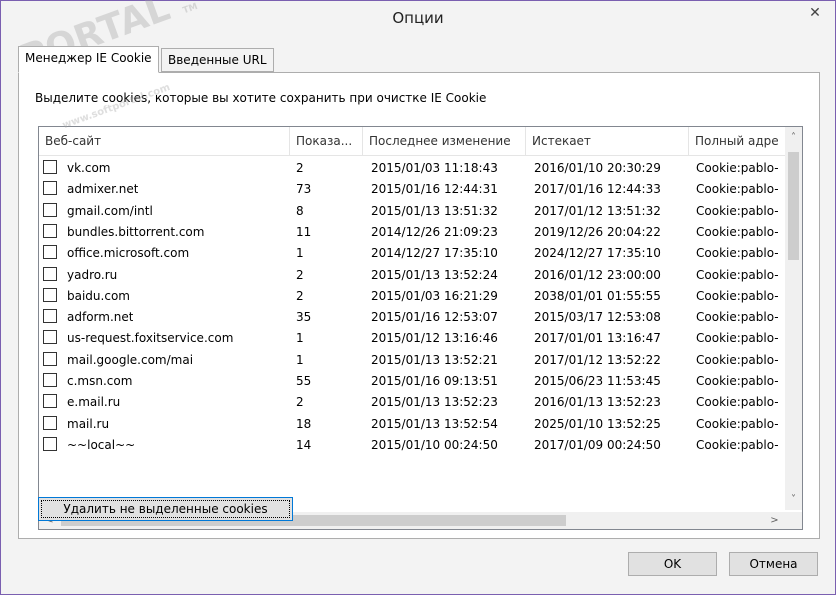 The width and height of the screenshot is (836, 595). Describe the element at coordinates (100, 381) in the screenshot. I see `cell-website: c.msn.com` at that location.